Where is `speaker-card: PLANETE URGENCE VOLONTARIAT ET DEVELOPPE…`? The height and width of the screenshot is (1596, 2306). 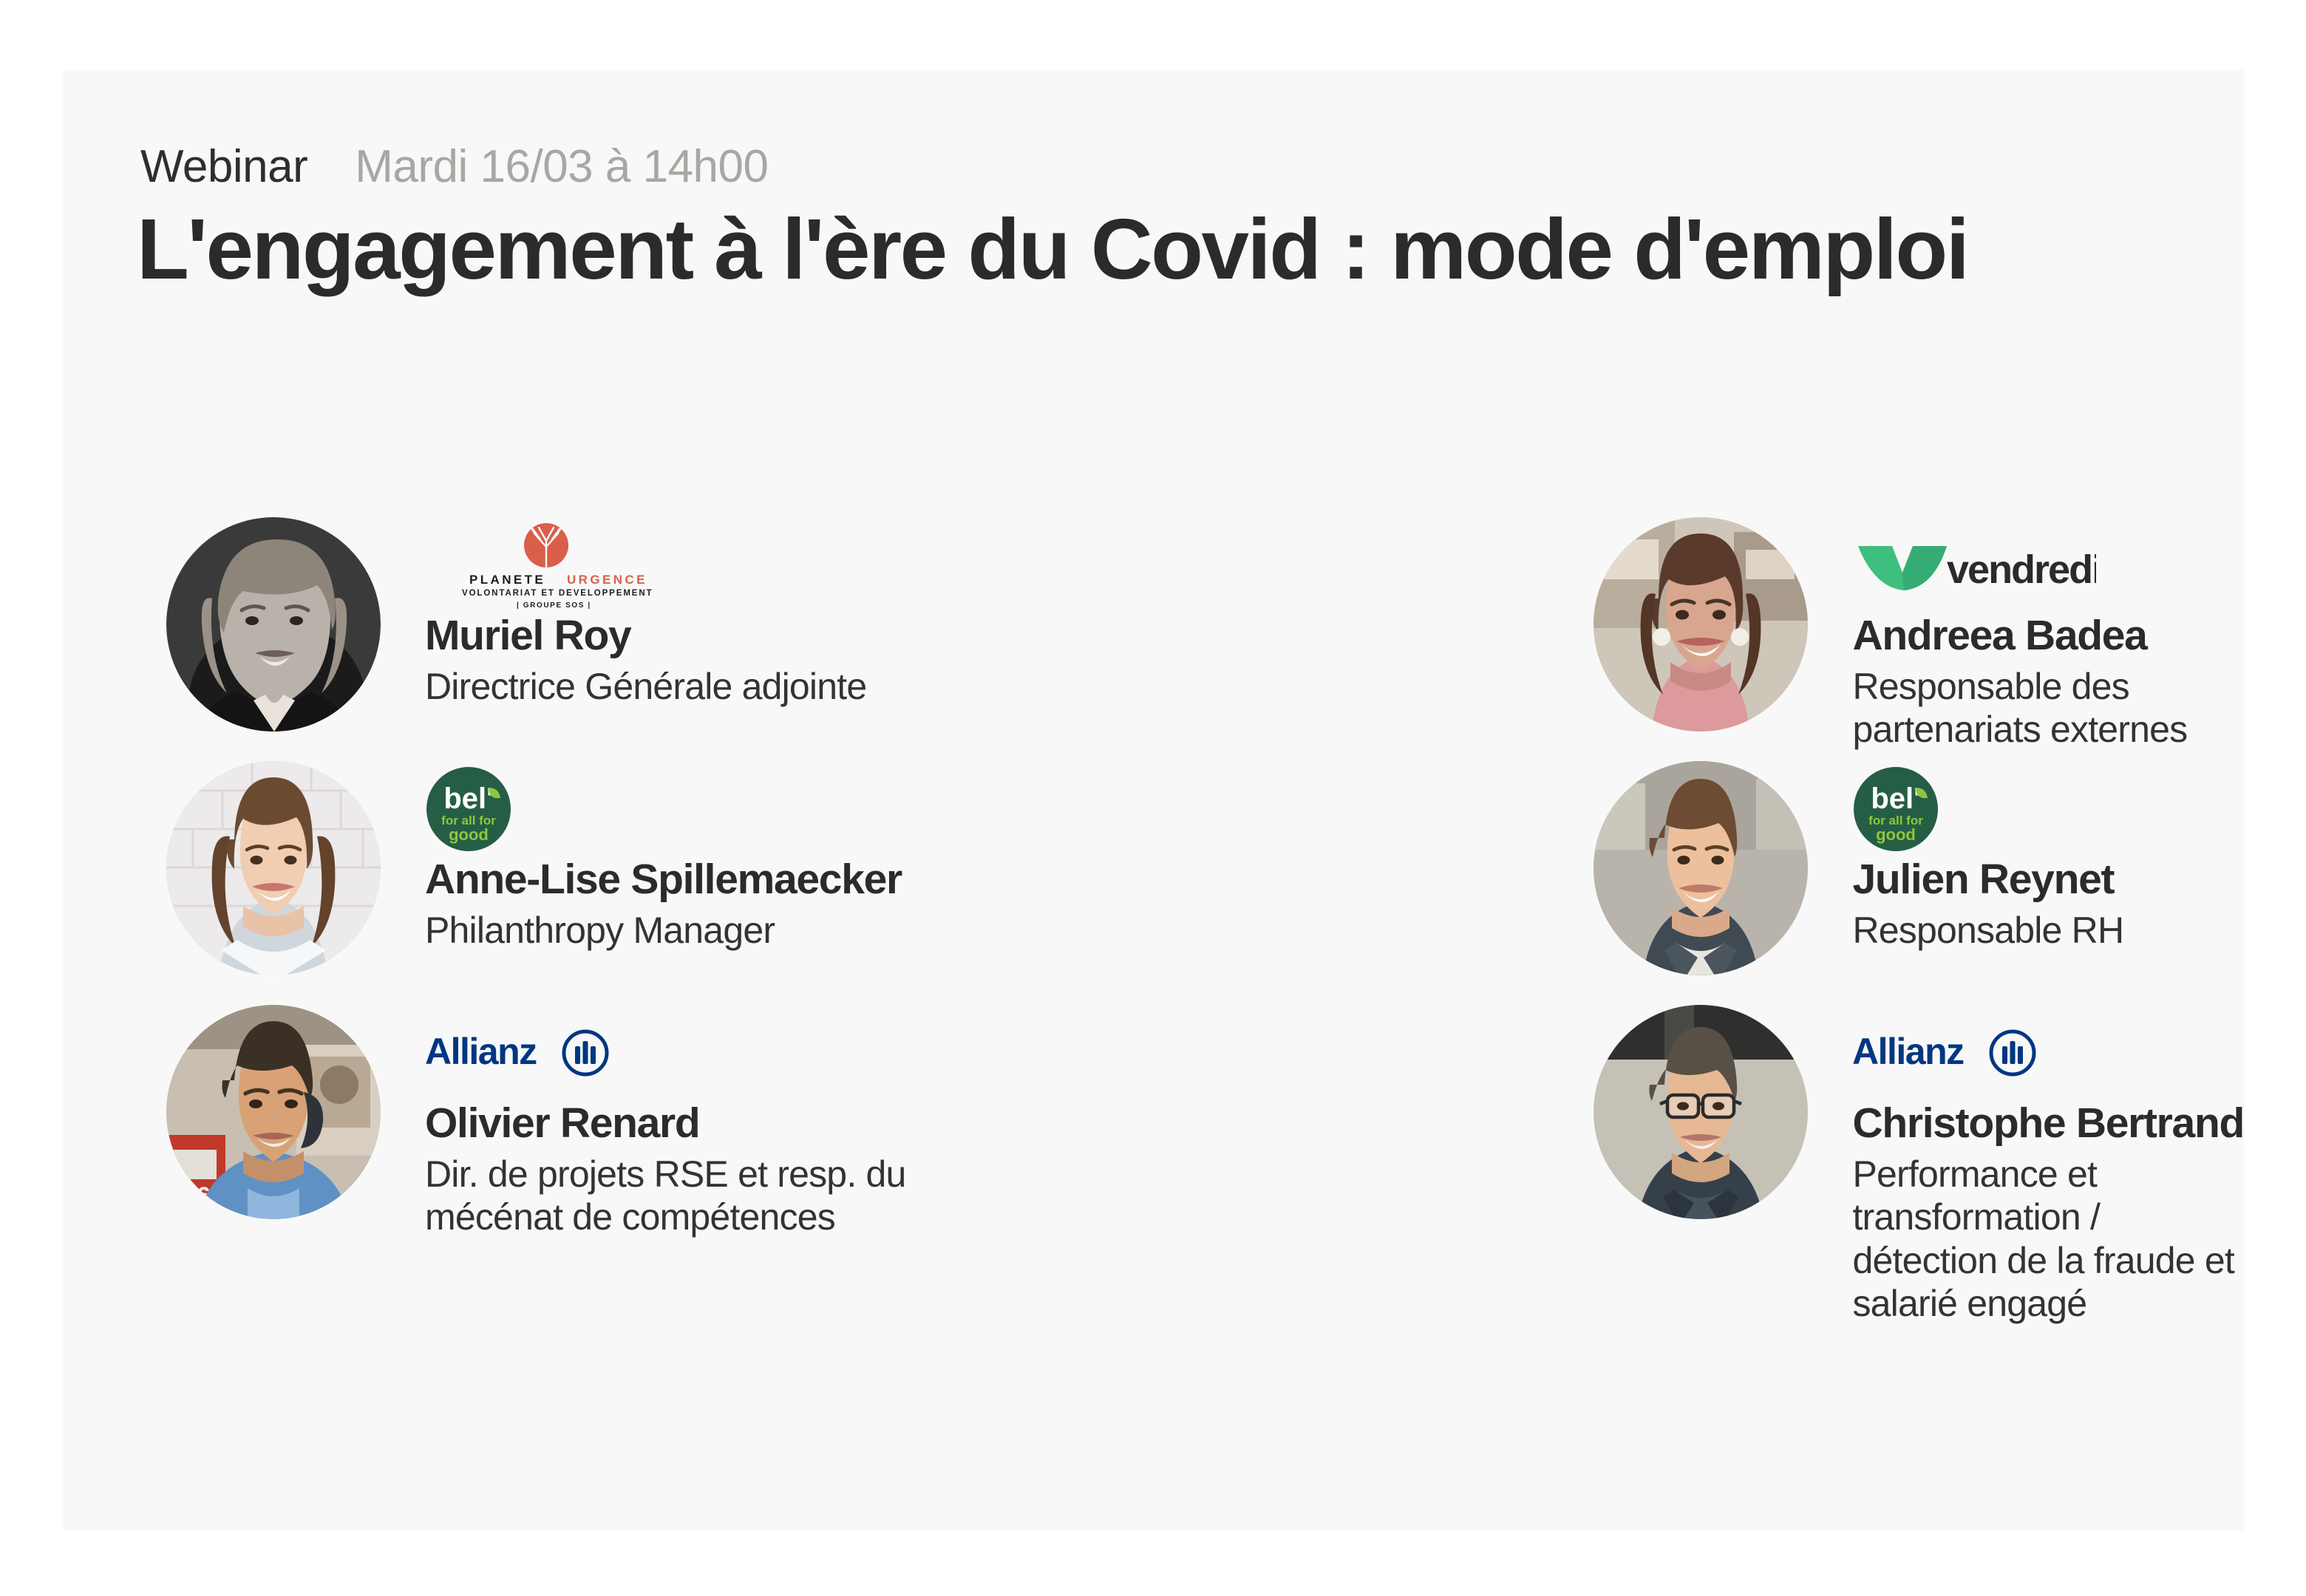 speaker-card: PLANETE URGENCE VOLONTARIAT ET DEVELOPPE… is located at coordinates (518, 639).